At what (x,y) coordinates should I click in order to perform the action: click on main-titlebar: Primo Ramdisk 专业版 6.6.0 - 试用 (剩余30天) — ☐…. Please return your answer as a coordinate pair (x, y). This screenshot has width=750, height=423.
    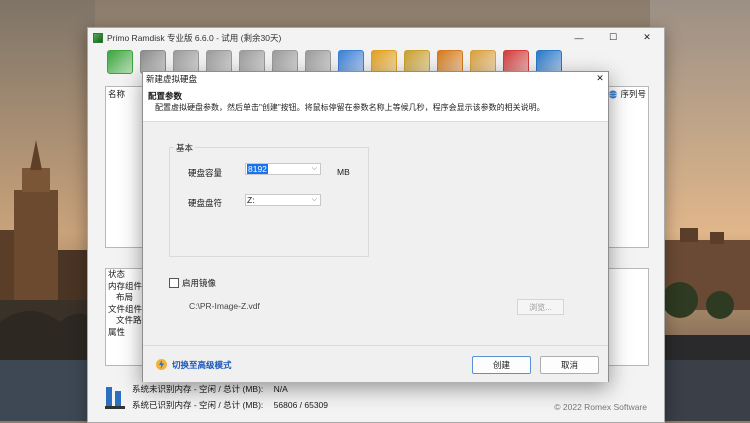
    Looking at the image, I should click on (376, 37).